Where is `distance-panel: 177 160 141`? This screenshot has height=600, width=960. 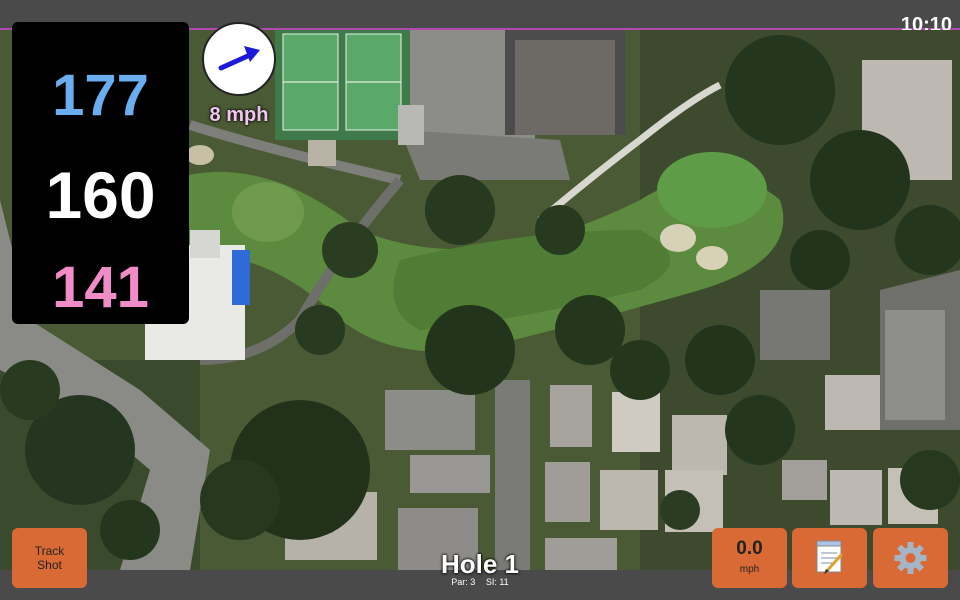 distance-panel: 177 160 141 is located at coordinates (100, 173).